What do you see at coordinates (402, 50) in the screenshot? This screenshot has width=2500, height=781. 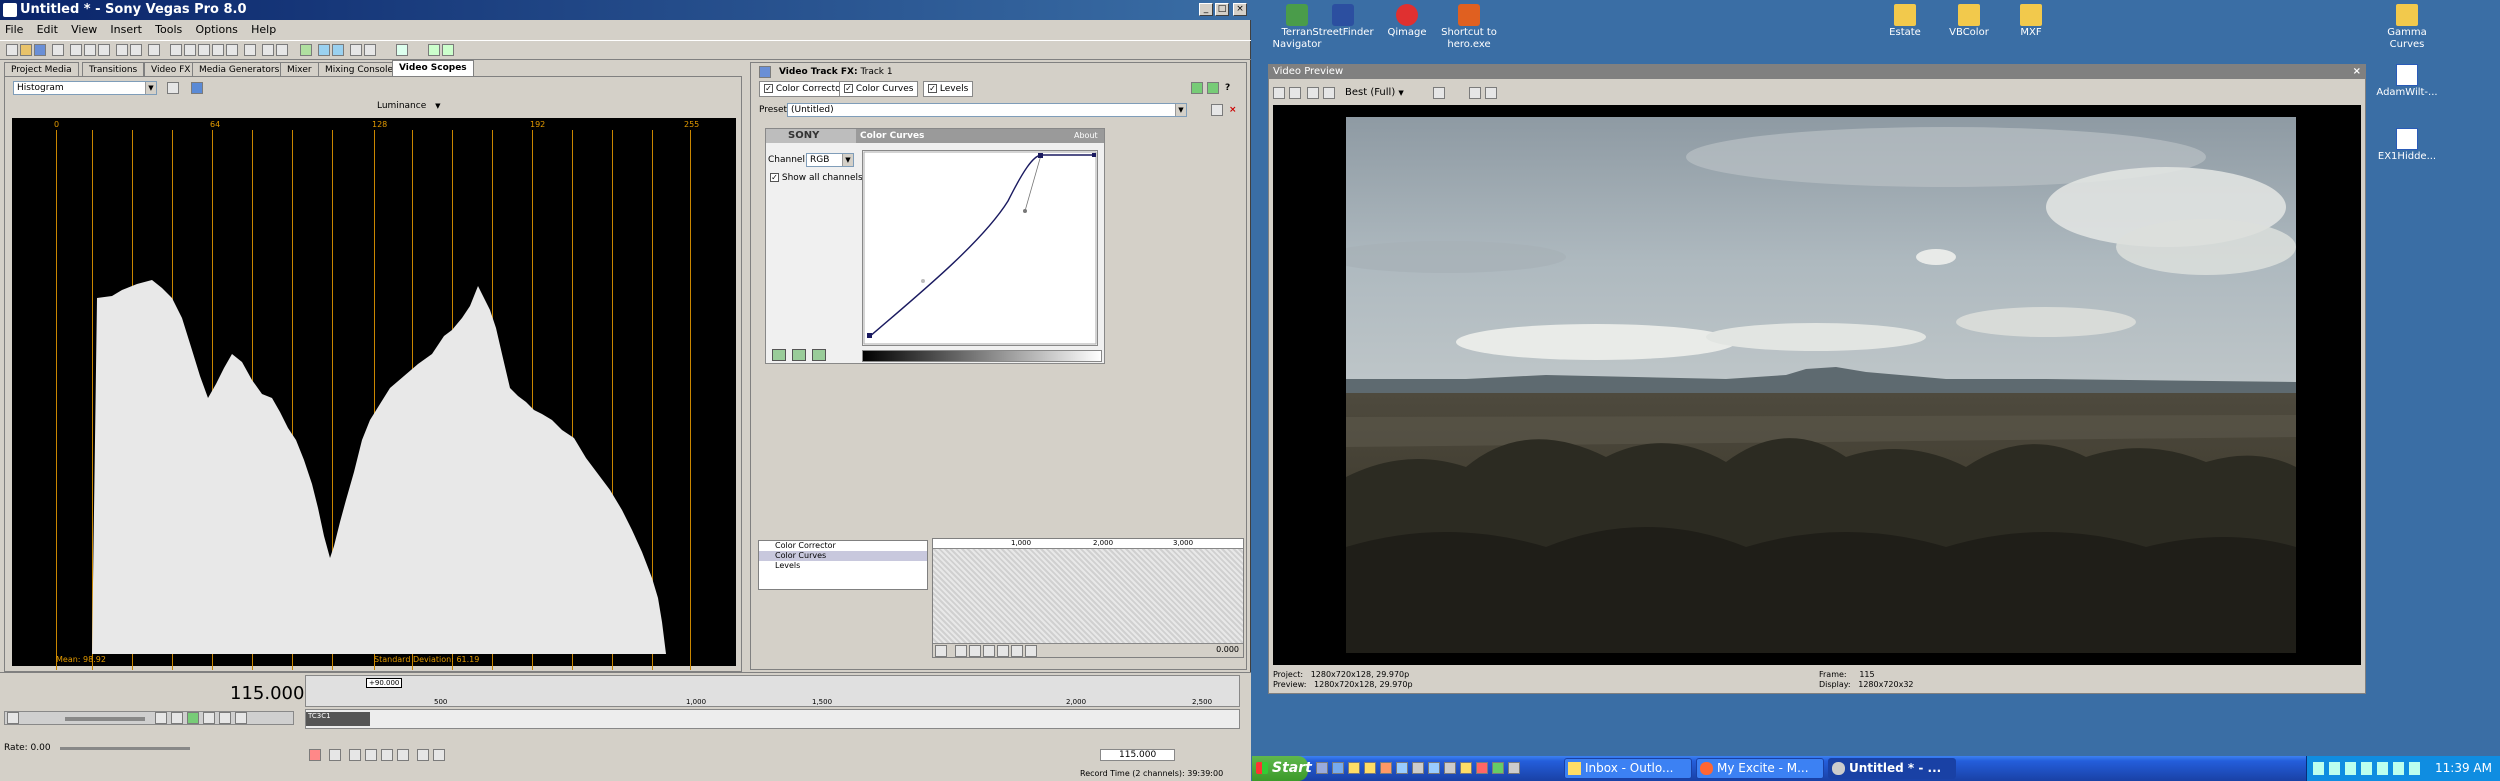 I see `help-icon` at bounding box center [402, 50].